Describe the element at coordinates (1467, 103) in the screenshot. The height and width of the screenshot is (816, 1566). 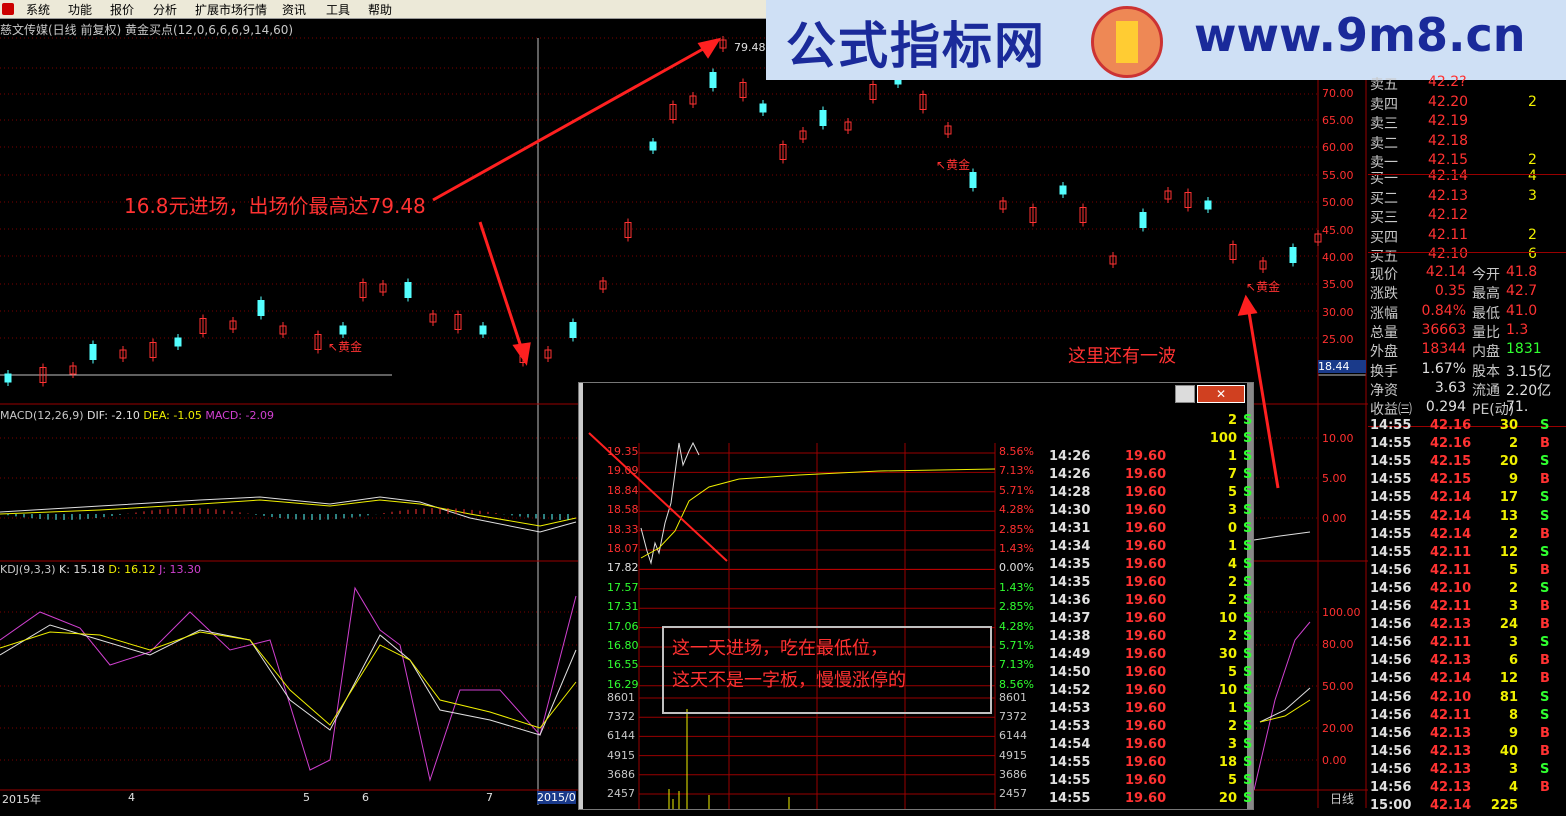
I see `ask-row: 卖四 42.20 2` at that location.